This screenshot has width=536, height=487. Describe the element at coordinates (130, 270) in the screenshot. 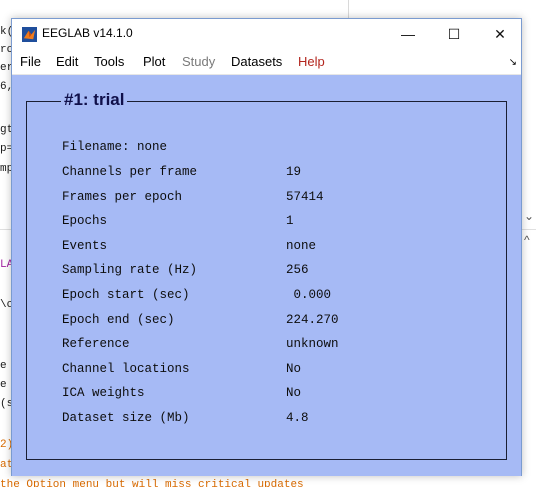

I see `info-label: Sampling rate (Hz)` at that location.